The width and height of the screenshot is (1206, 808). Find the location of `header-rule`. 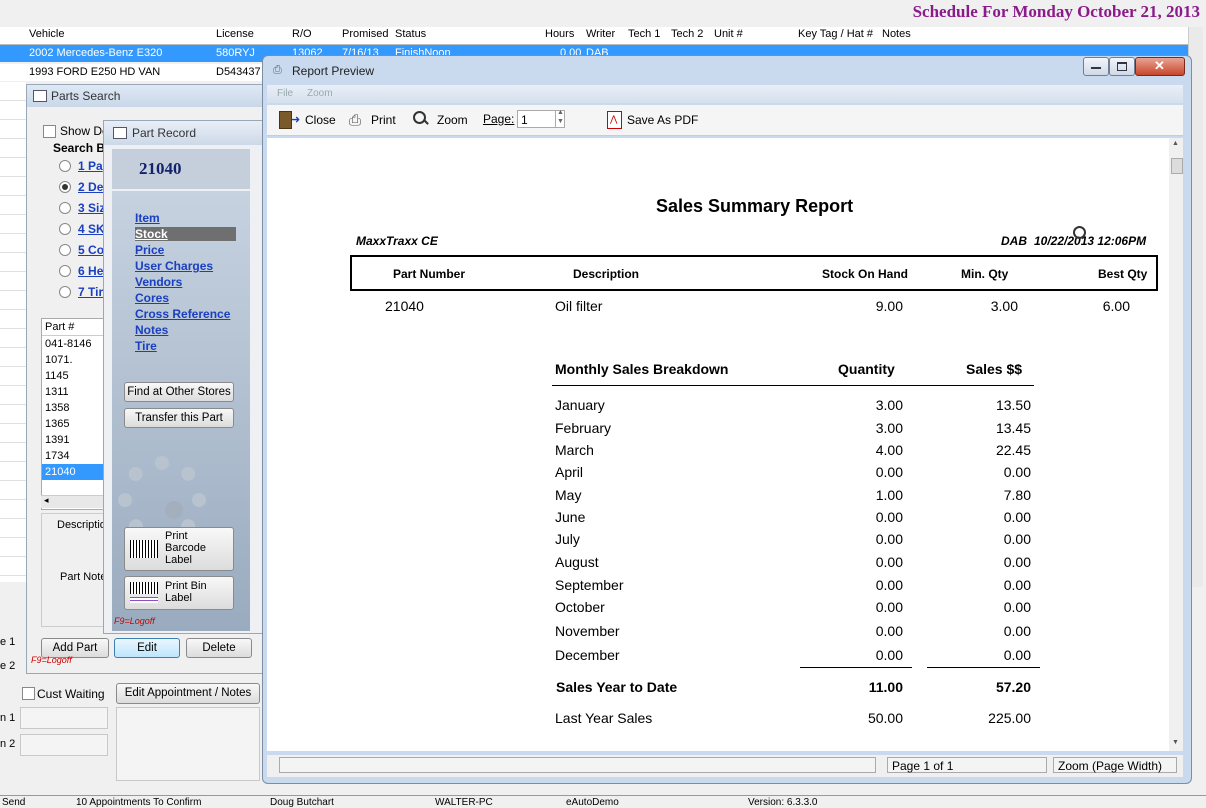

header-rule is located at coordinates (793, 385).